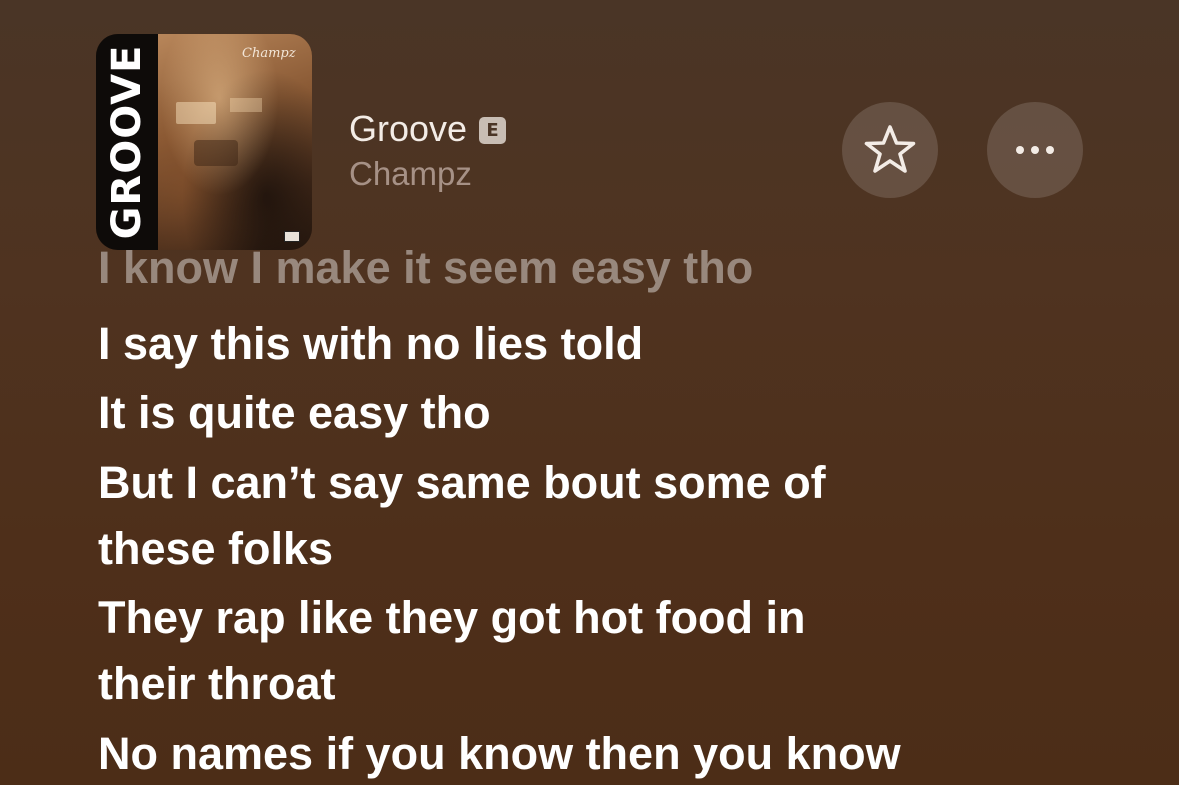  What do you see at coordinates (493, 130) in the screenshot?
I see `explicit-badge: E` at bounding box center [493, 130].